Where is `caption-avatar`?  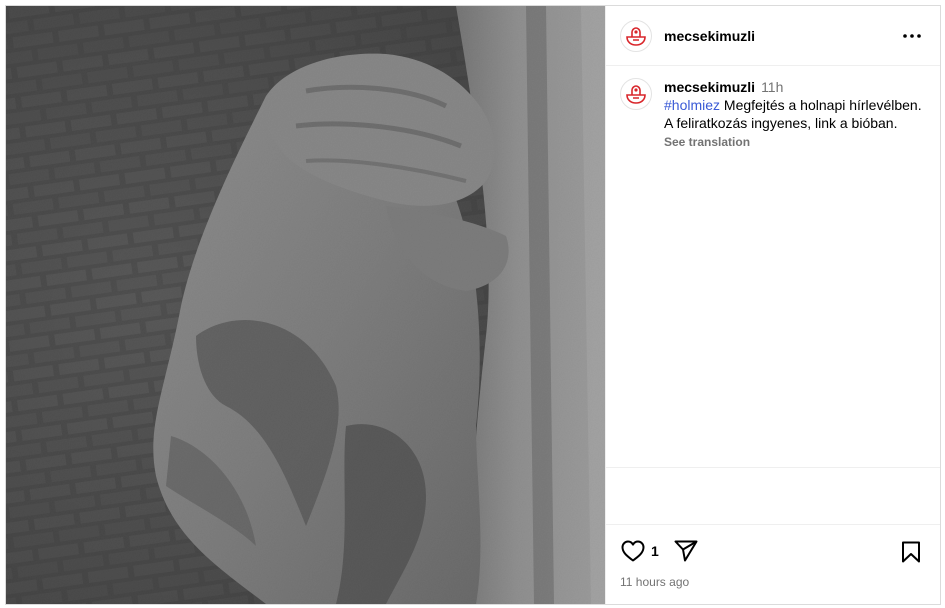 caption-avatar is located at coordinates (636, 94).